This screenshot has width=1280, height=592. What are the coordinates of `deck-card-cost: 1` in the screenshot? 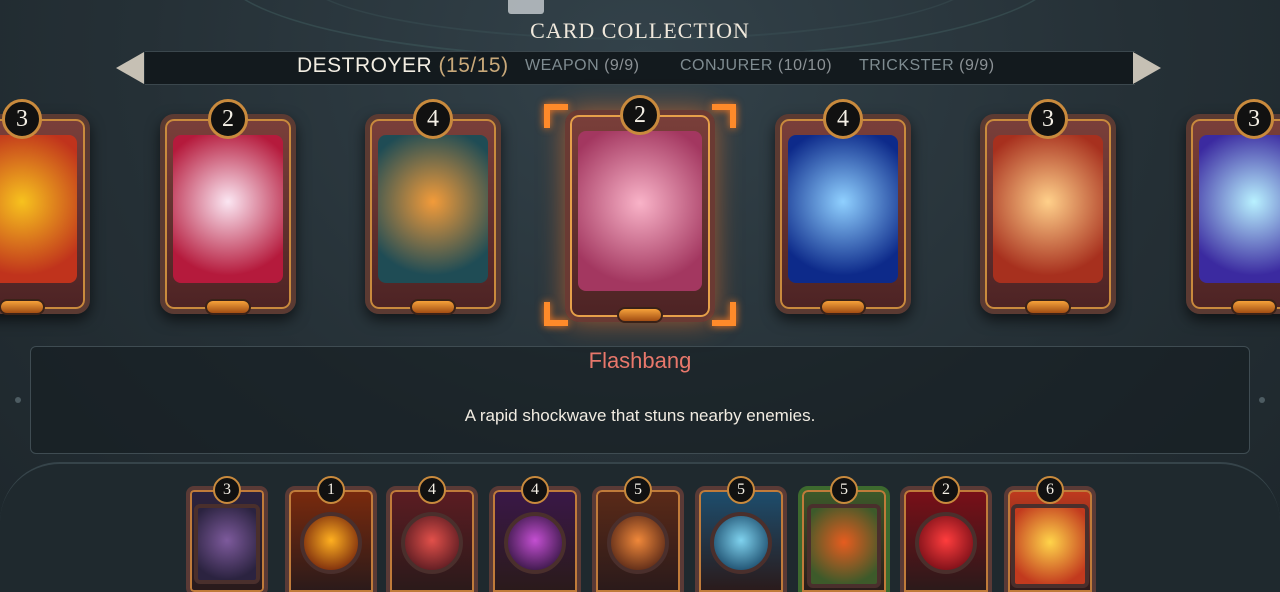 It's located at (331, 490).